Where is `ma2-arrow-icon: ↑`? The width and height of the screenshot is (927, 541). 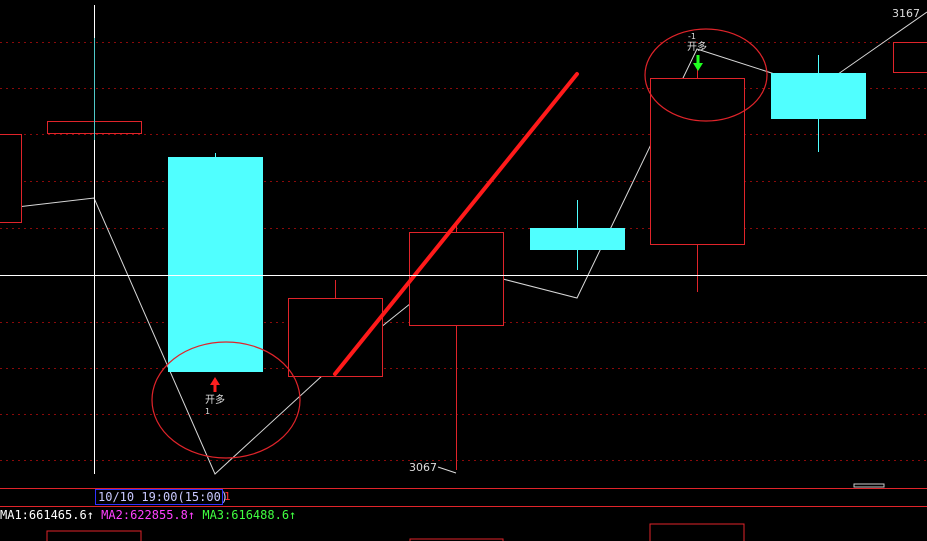
ma2-arrow-icon: ↑ is located at coordinates (191, 515).